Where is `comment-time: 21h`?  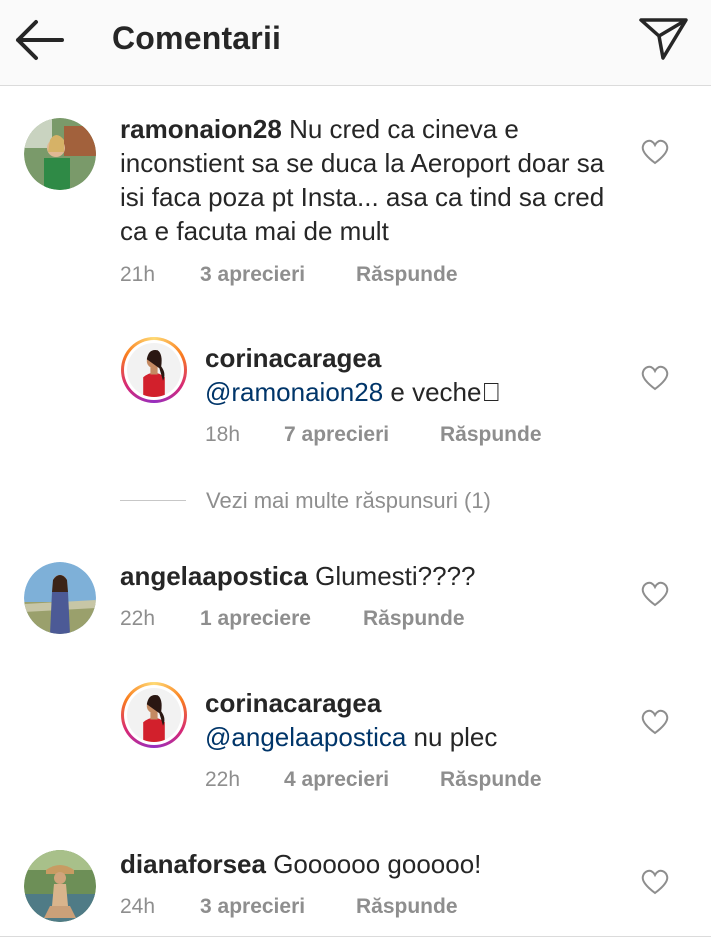 comment-time: 21h is located at coordinates (138, 274).